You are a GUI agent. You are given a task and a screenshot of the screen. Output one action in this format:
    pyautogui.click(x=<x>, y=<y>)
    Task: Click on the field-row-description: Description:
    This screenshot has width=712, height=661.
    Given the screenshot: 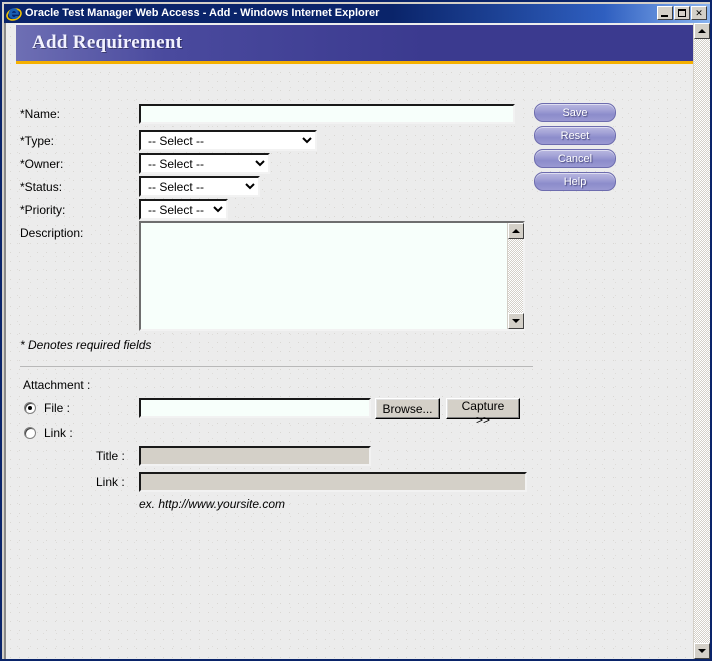 What is the action you would take?
    pyautogui.click(x=51, y=233)
    